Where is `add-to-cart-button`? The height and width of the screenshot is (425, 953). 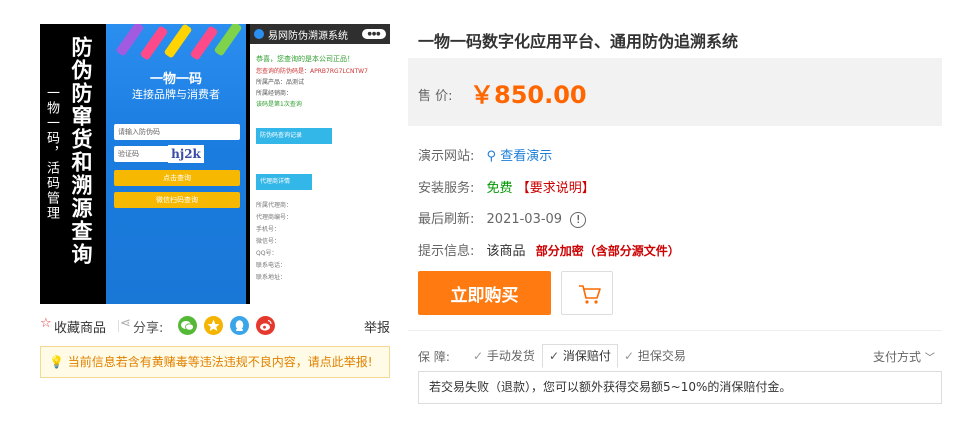 add-to-cart-button is located at coordinates (587, 293).